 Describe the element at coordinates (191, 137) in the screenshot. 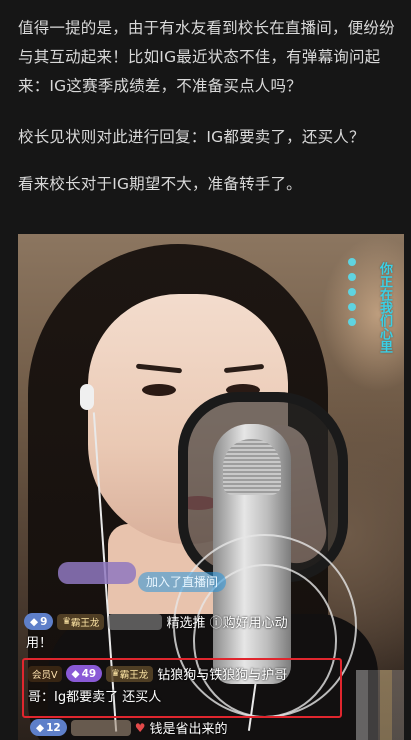

I see `article-paragraph-2: 校长见状则对此进行回复：IG都要卖了，还买人？` at that location.